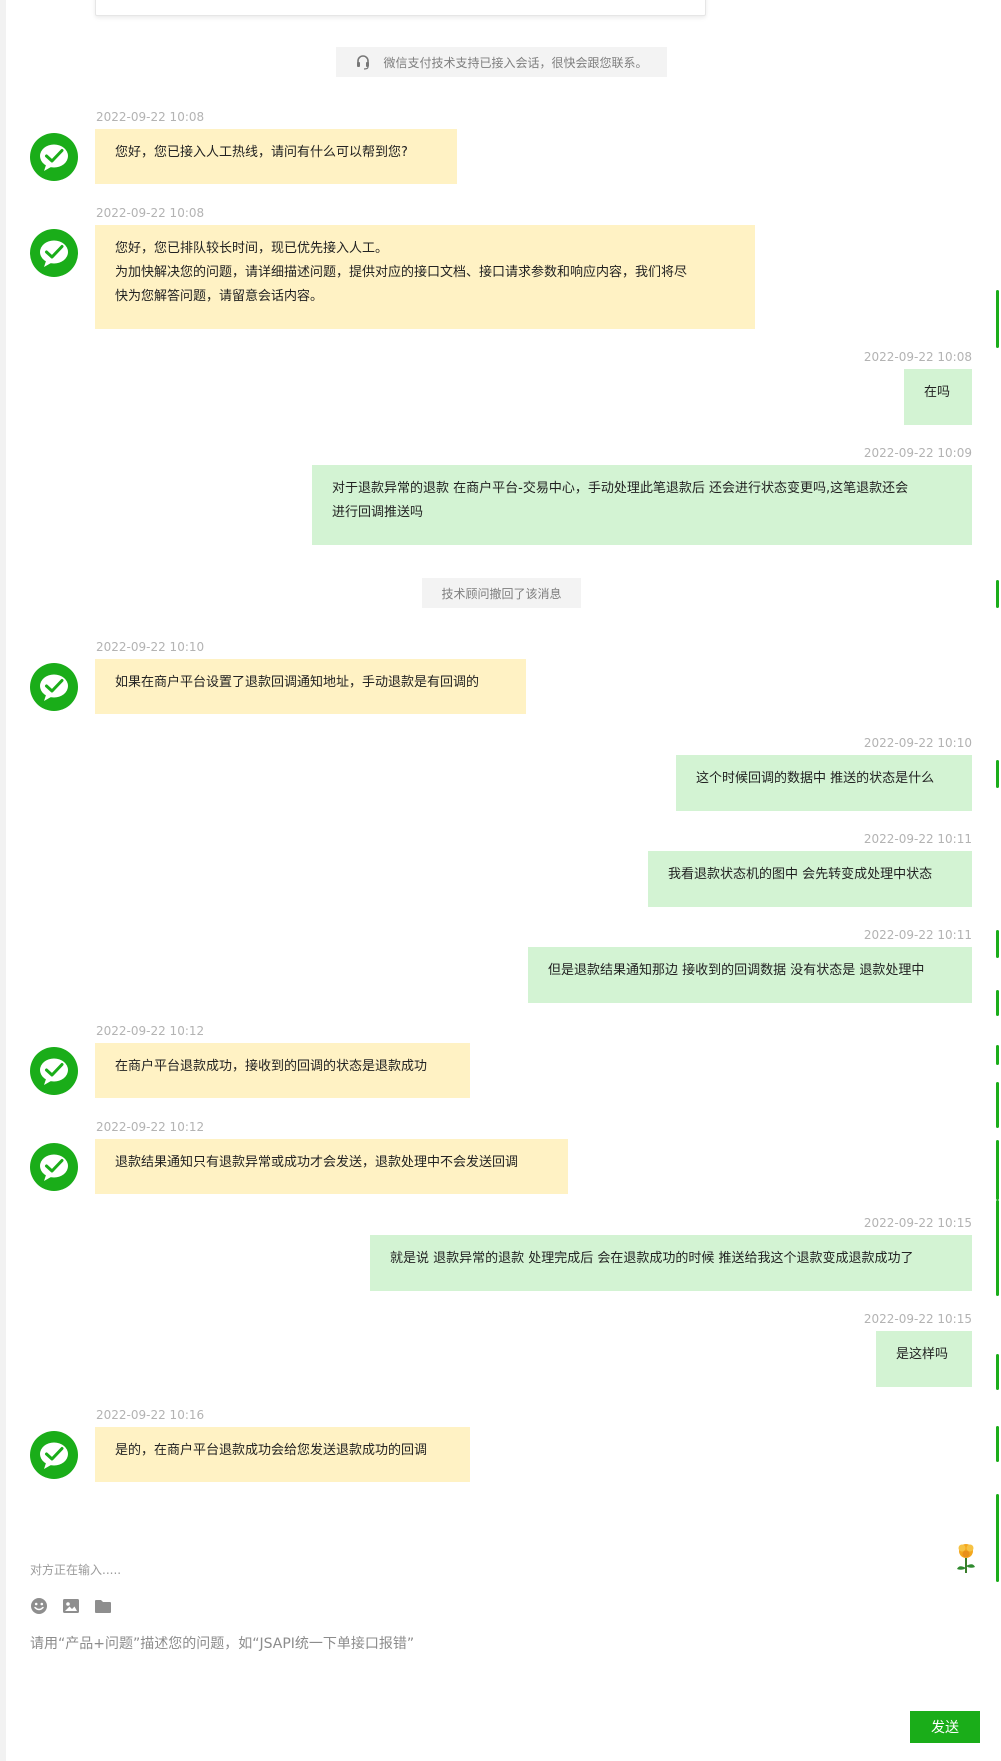 This screenshot has width=1001, height=1761. What do you see at coordinates (400, 8) in the screenshot?
I see `previous-card` at bounding box center [400, 8].